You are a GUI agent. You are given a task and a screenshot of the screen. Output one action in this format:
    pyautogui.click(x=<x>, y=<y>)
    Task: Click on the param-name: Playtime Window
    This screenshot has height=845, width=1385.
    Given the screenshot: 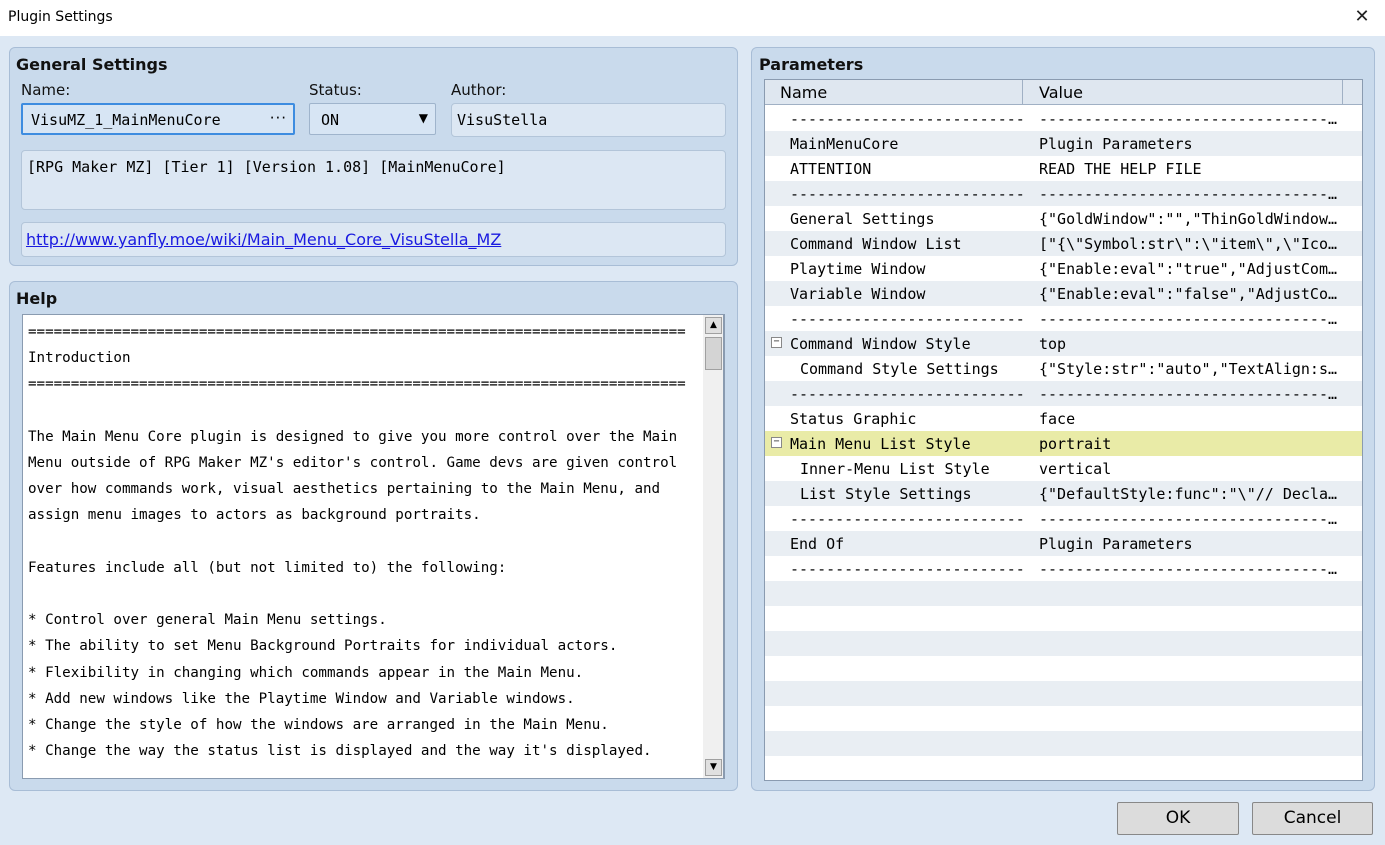 What is the action you would take?
    pyautogui.click(x=858, y=269)
    